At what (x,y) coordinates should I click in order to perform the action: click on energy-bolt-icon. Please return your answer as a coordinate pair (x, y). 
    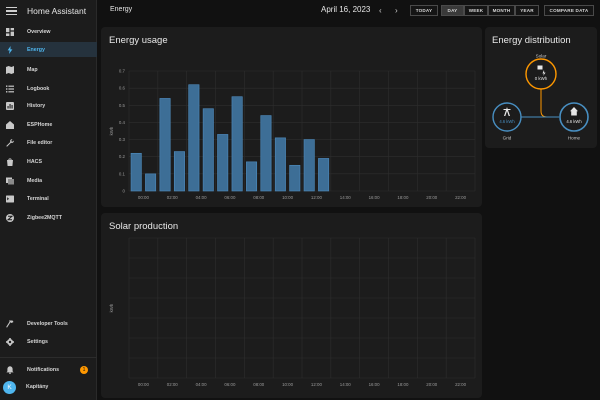
    Looking at the image, I should click on (10, 49).